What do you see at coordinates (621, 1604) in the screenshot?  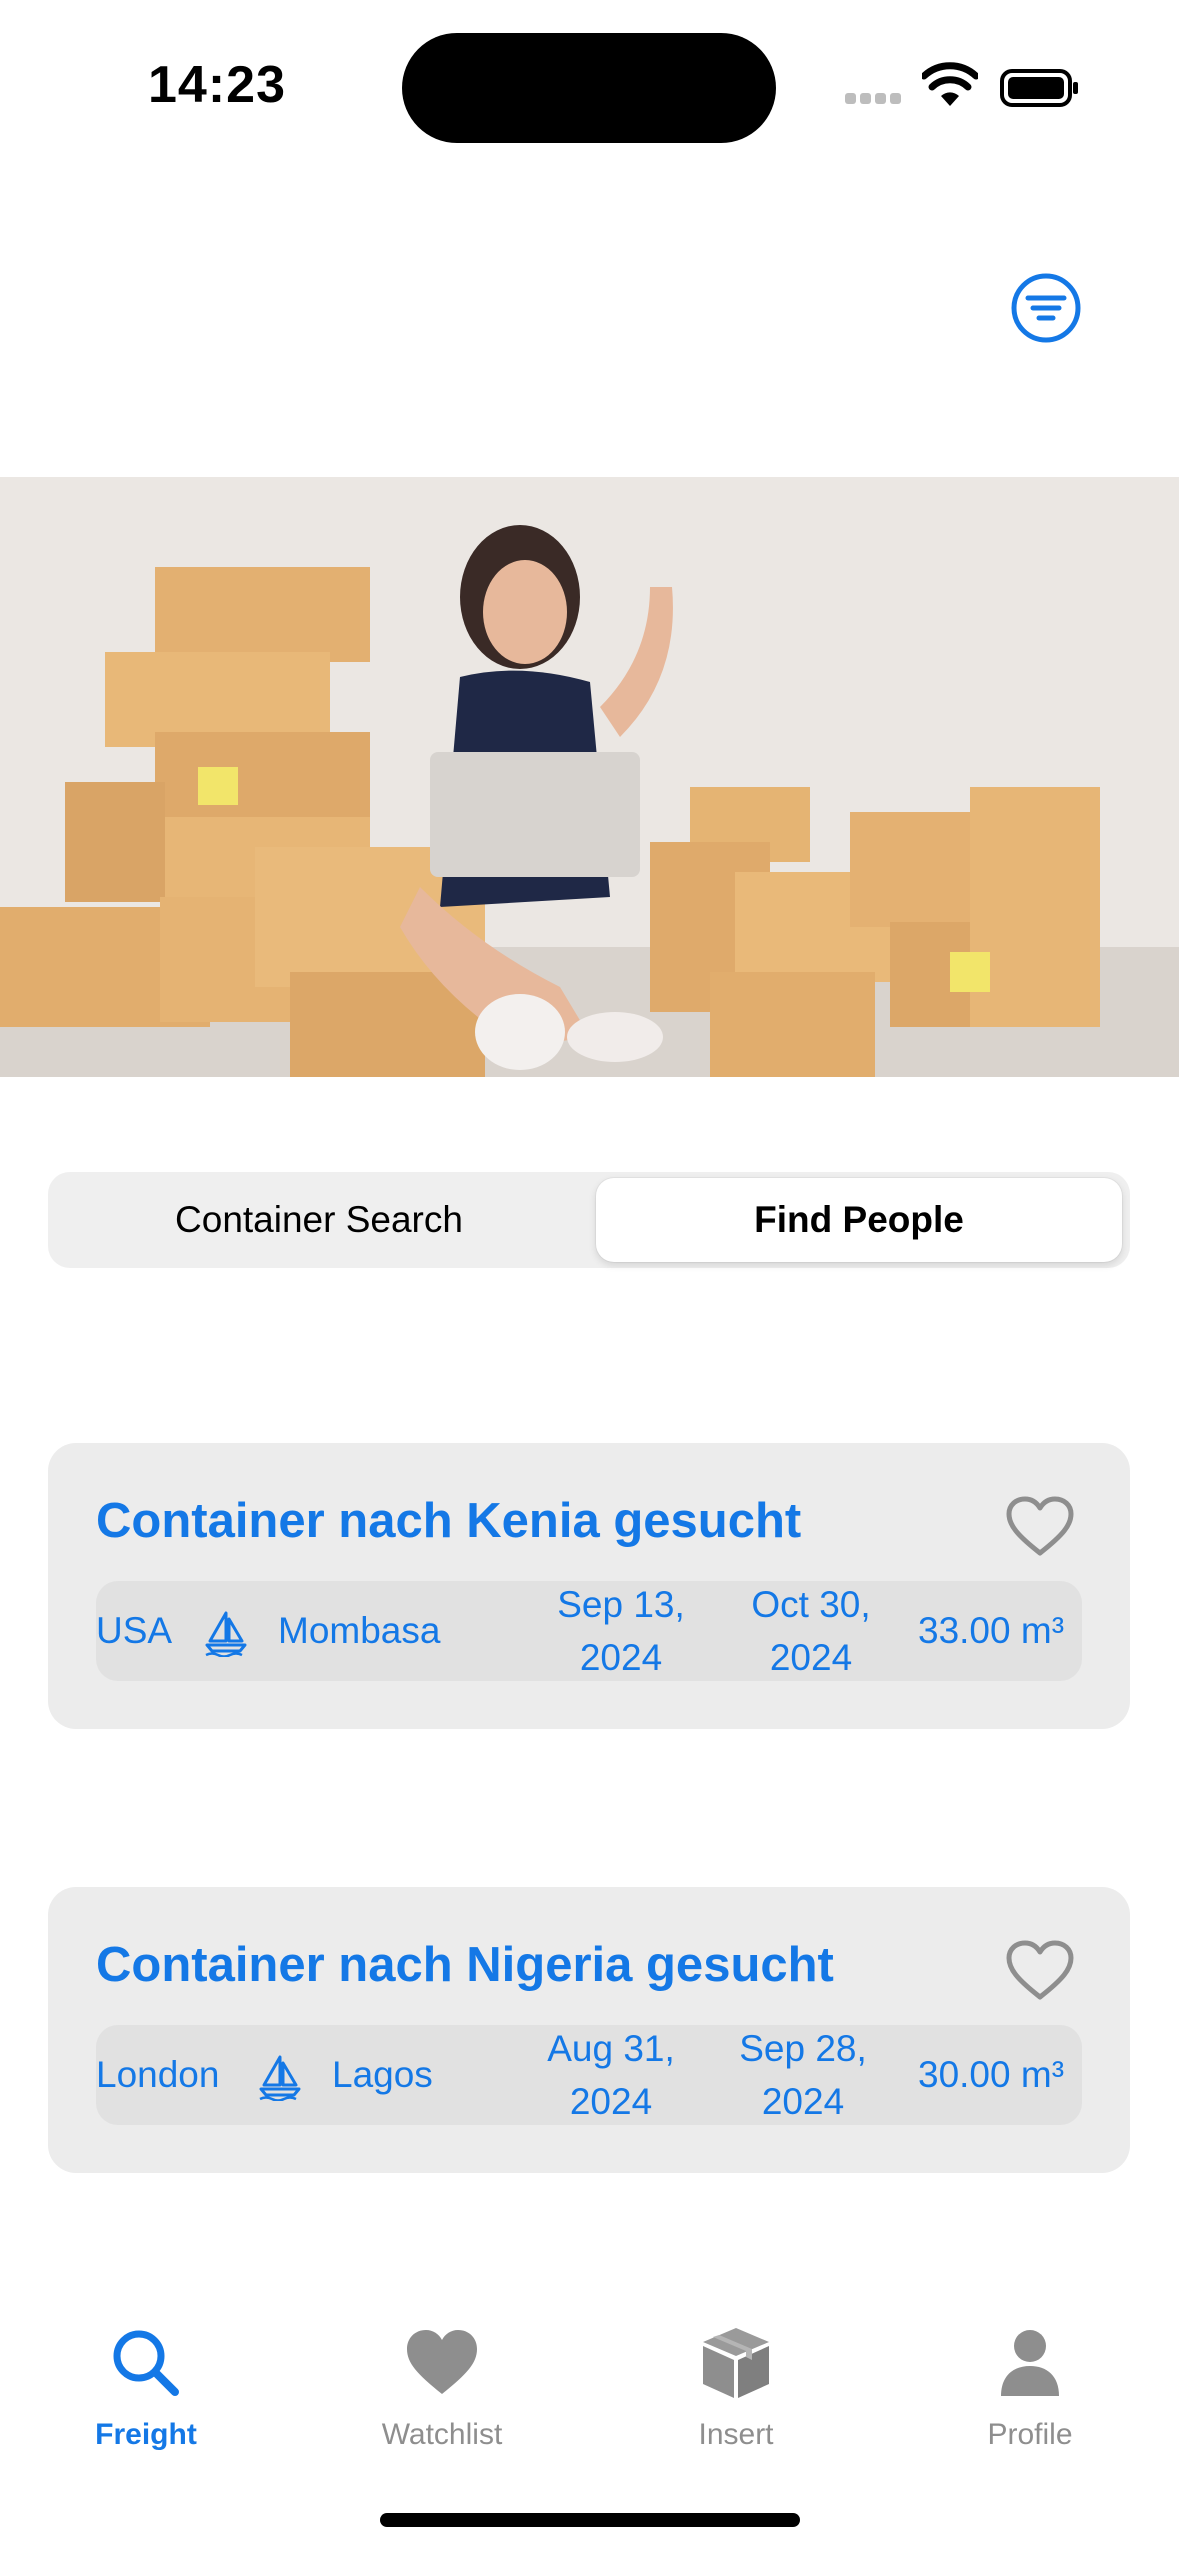 I see `start-date-line1: Sep 13,` at bounding box center [621, 1604].